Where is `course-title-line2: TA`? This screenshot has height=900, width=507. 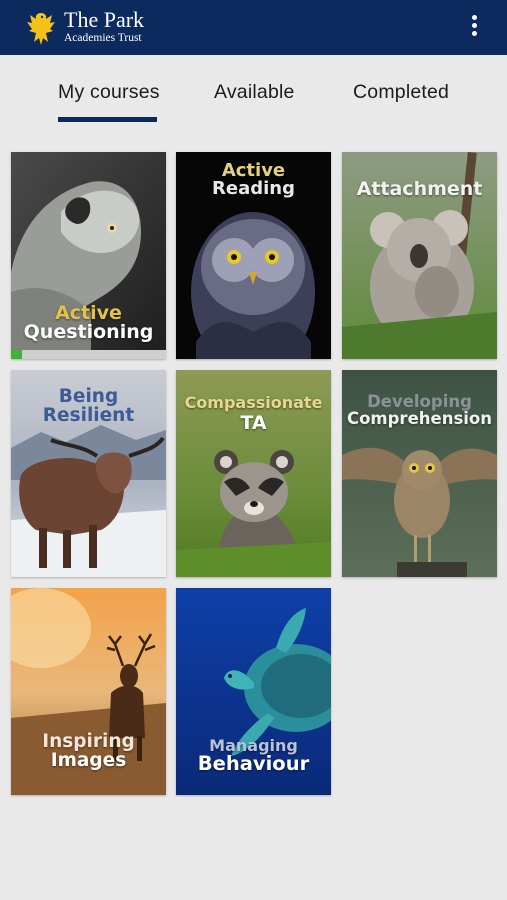 course-title-line2: TA is located at coordinates (253, 423).